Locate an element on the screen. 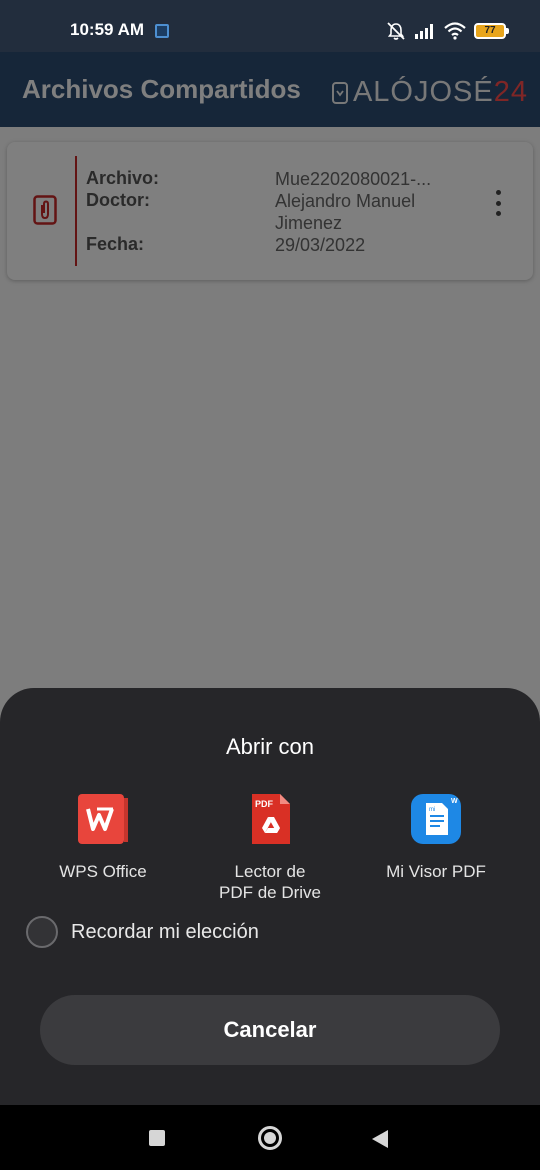 The width and height of the screenshot is (540, 1170). app-option-mi-visor-pdf: mi W Mi Visor PDF is located at coordinates (436, 837).